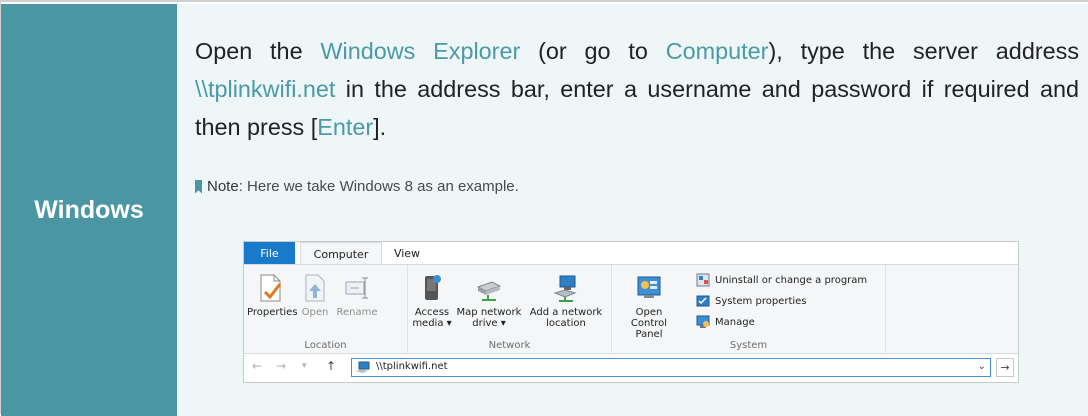 Image resolution: width=1088 pixels, height=416 pixels. What do you see at coordinates (331, 366) in the screenshot?
I see `up-button: ↑` at bounding box center [331, 366].